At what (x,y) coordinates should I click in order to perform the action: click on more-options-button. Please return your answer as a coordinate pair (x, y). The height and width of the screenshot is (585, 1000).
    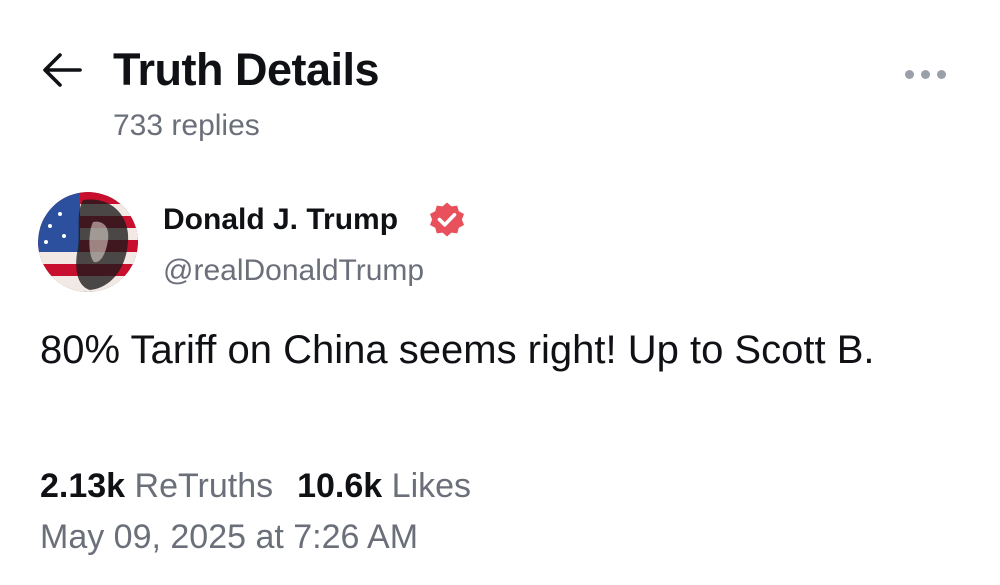
    Looking at the image, I should click on (926, 75).